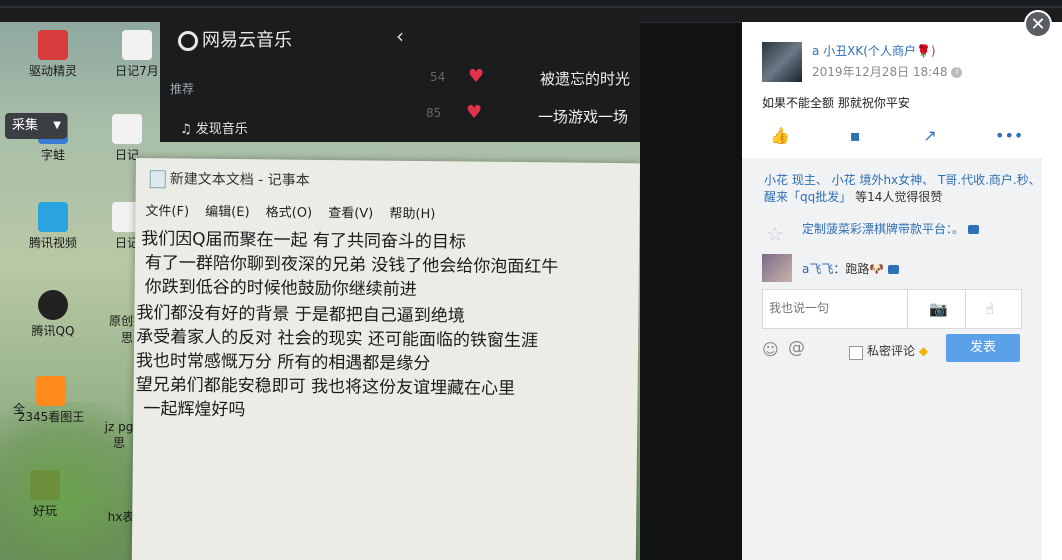 The height and width of the screenshot is (560, 1062). Describe the element at coordinates (780, 136) in the screenshot. I see `like-icon: 👍` at that location.